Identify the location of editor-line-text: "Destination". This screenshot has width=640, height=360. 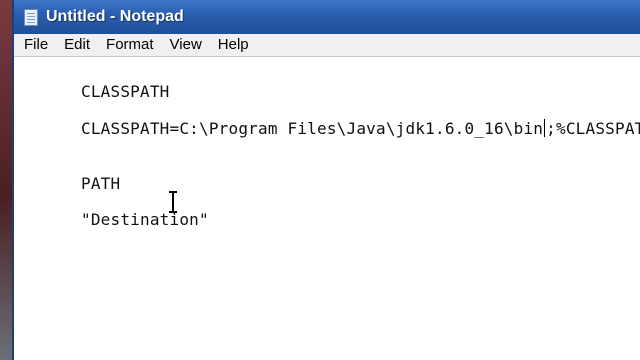
(145, 219).